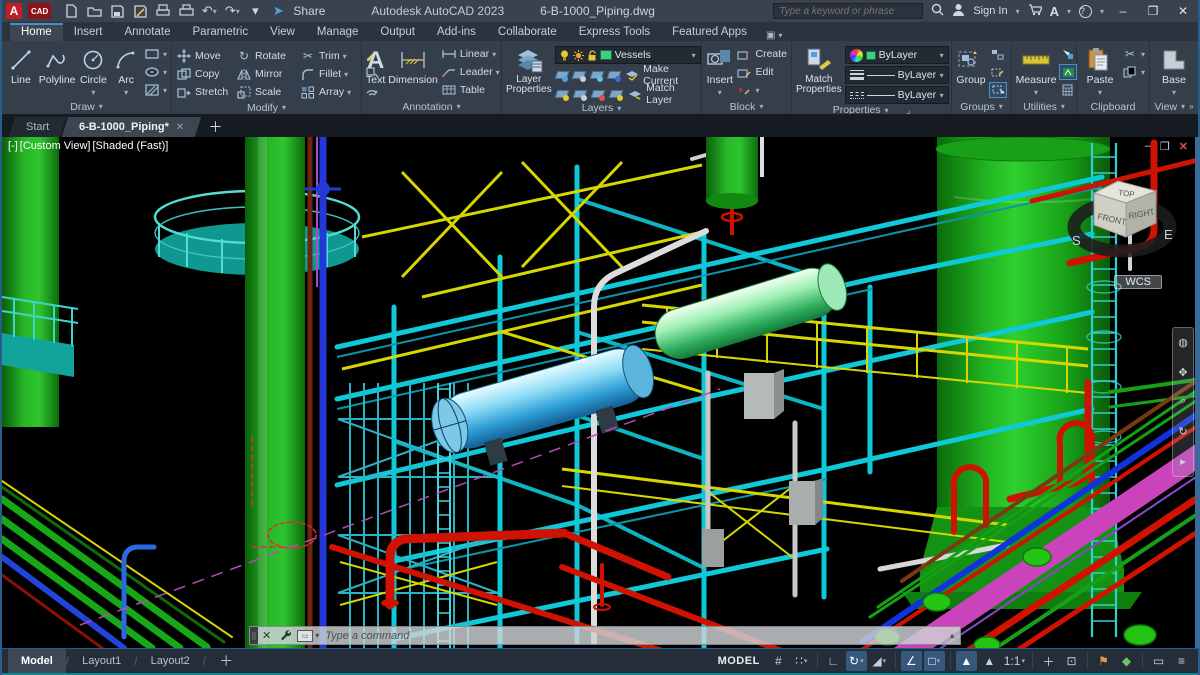 This screenshot has width=1200, height=675. Describe the element at coordinates (1100, 71) in the screenshot. I see `paste-button: Paste ▾` at that location.